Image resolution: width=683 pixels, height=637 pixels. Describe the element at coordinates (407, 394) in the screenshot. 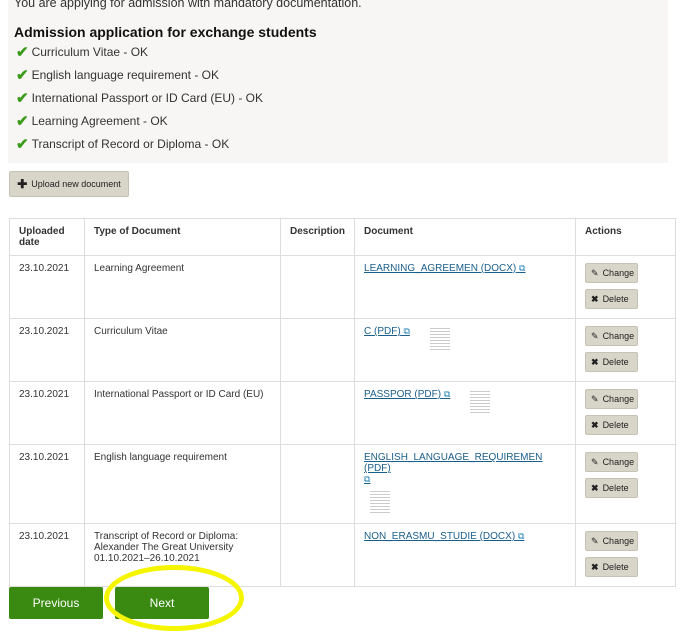

I see `document-link: PASSPOR (PDF) ⧉` at that location.